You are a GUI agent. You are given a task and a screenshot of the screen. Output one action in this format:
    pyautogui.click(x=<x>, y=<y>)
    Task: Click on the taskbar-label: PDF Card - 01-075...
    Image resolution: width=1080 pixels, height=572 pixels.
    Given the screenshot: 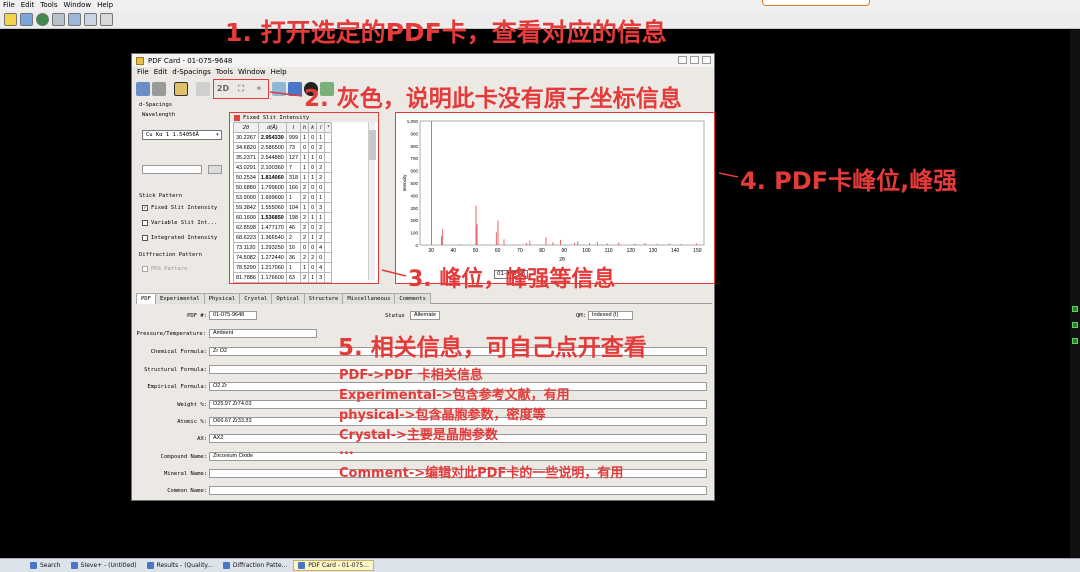 What is the action you would take?
    pyautogui.click(x=338, y=565)
    